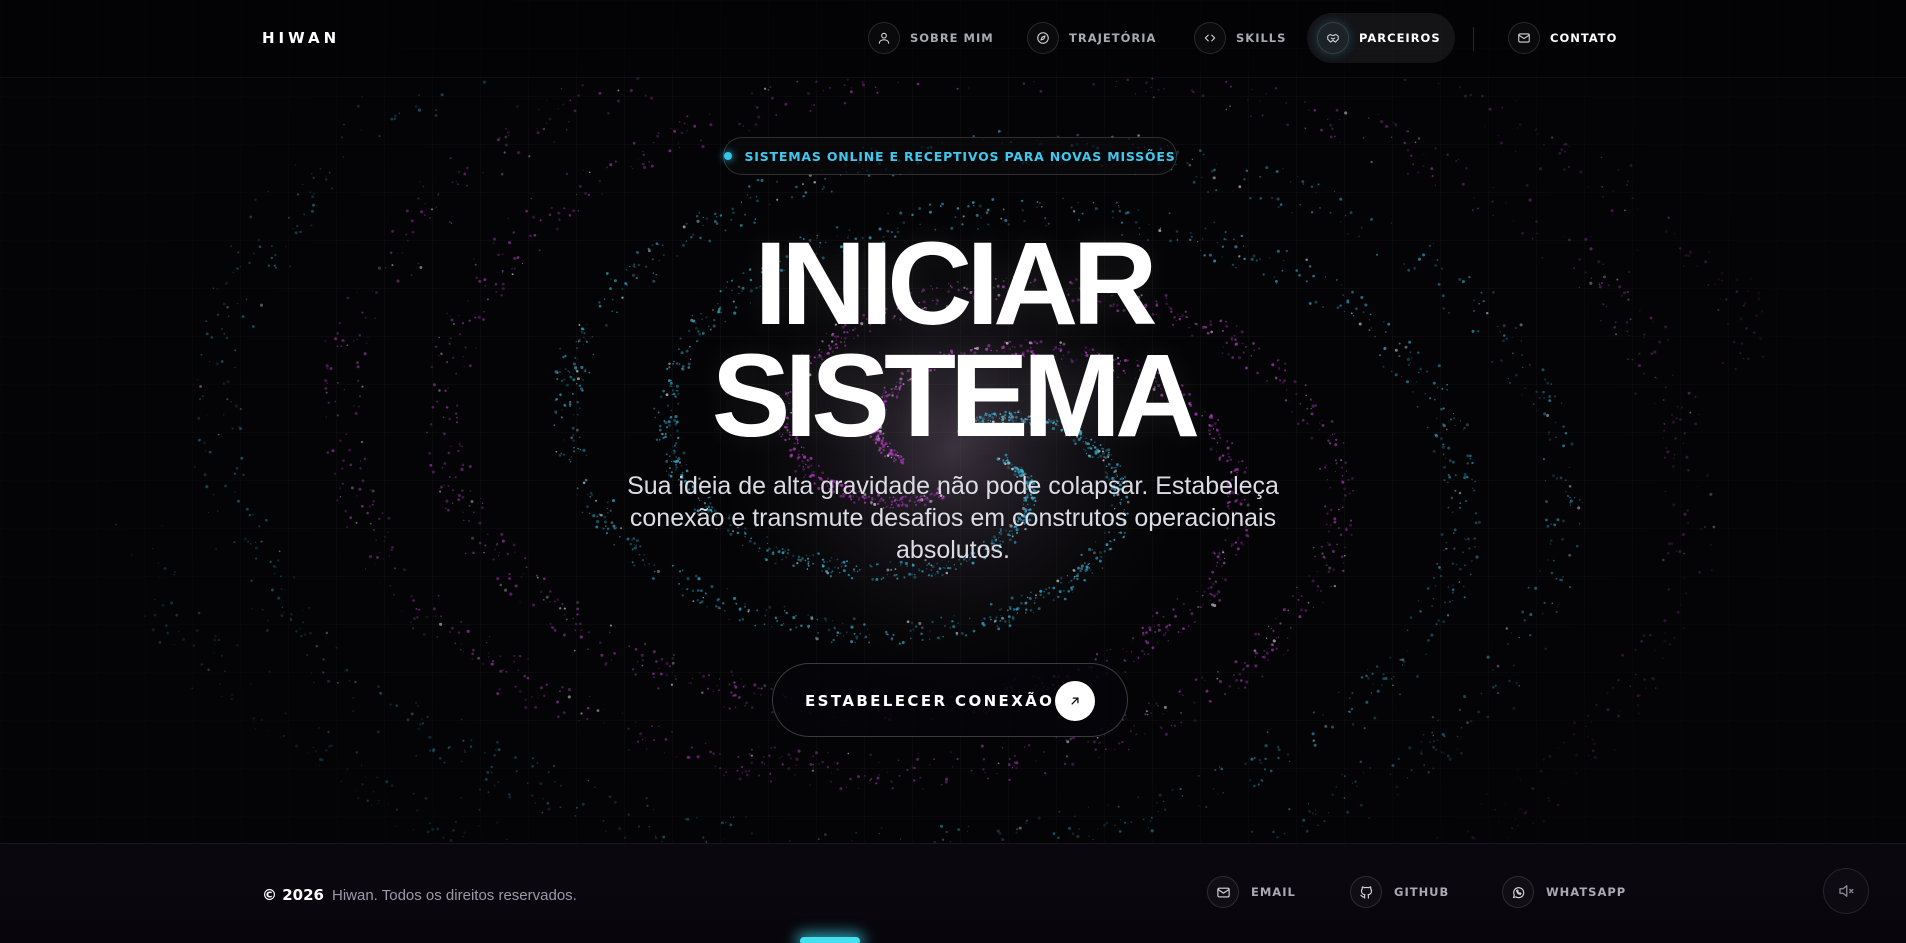 This screenshot has height=943, width=1906. What do you see at coordinates (830, 940) in the screenshot?
I see `scroll-indicator` at bounding box center [830, 940].